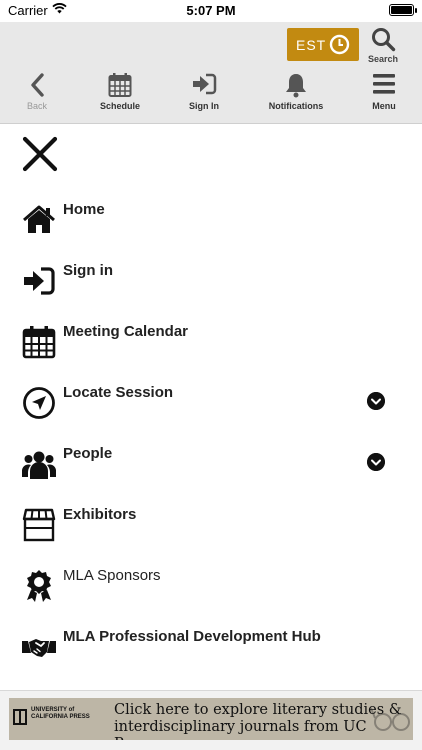 This screenshot has height=750, width=422. I want to click on close-icon, so click(40, 154).